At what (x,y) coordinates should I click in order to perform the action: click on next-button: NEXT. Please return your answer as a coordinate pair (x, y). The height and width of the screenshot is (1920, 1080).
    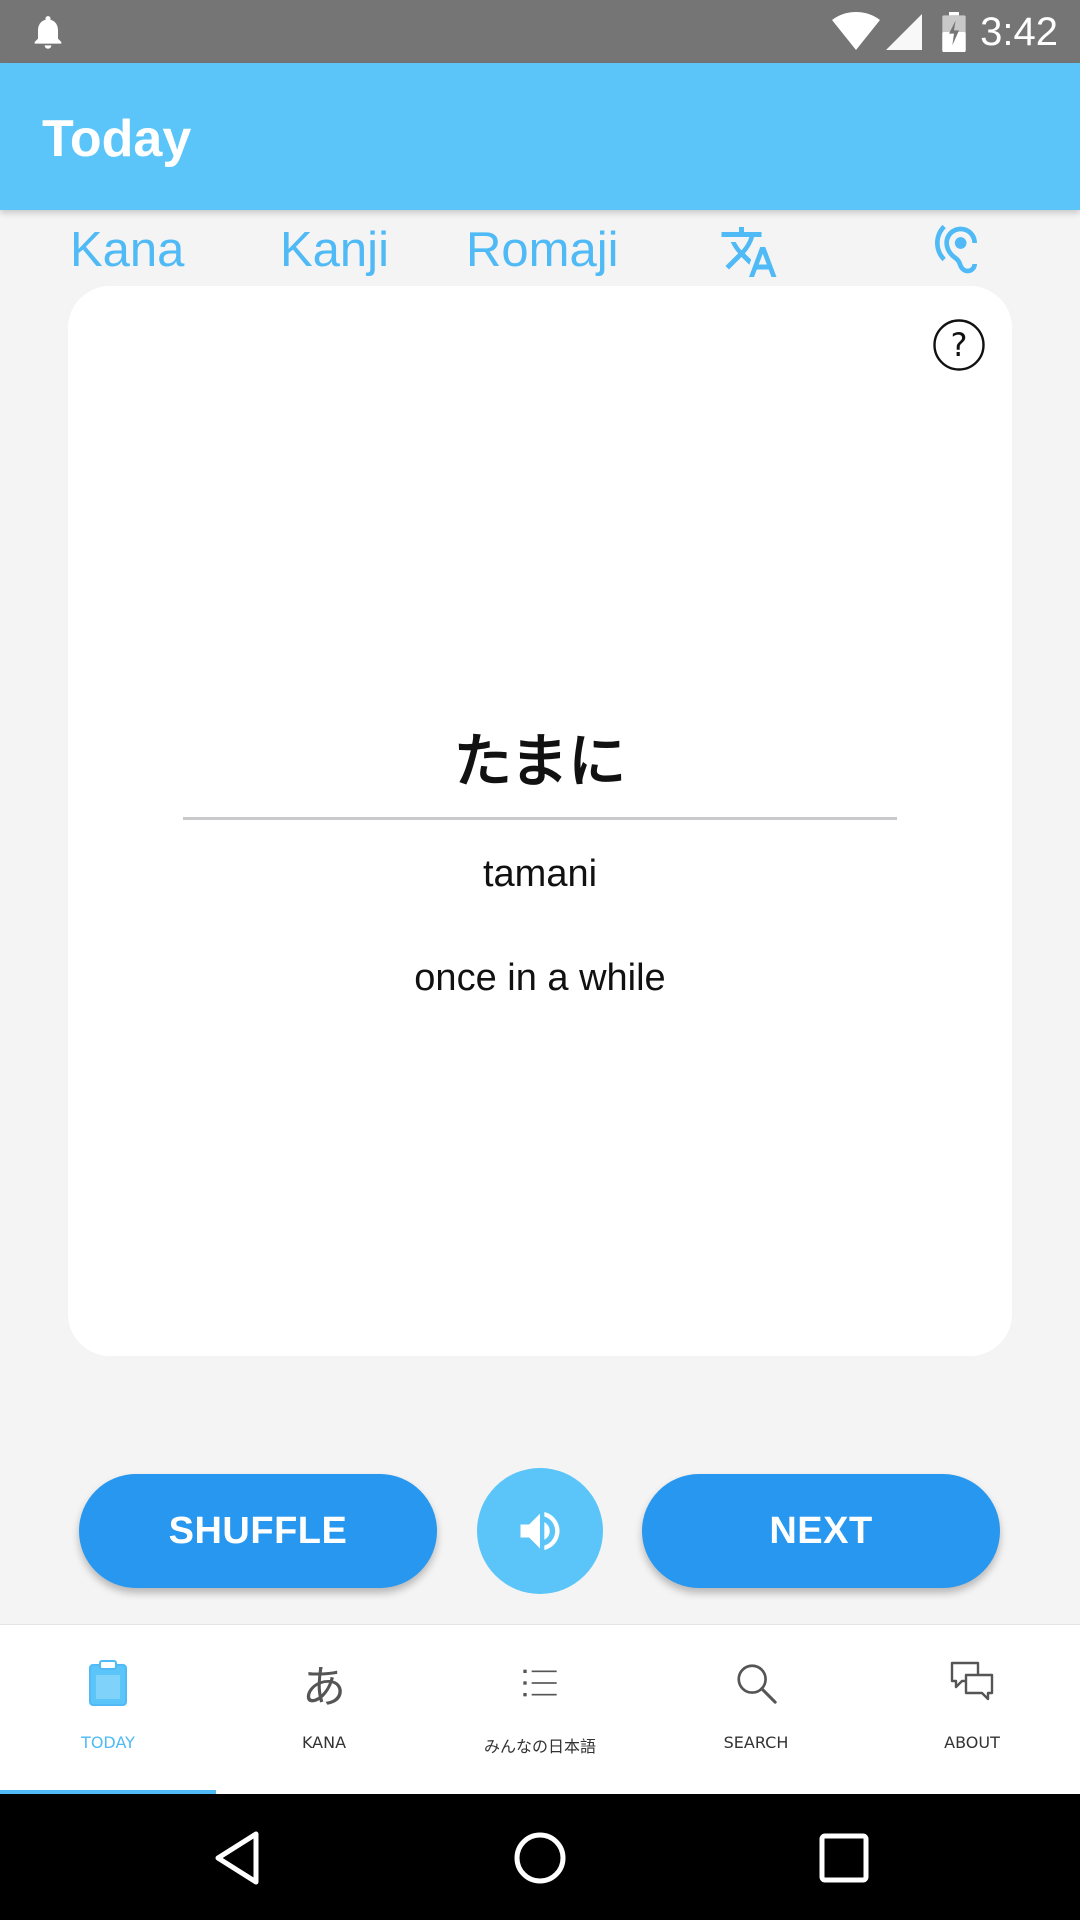
    Looking at the image, I should click on (821, 1531).